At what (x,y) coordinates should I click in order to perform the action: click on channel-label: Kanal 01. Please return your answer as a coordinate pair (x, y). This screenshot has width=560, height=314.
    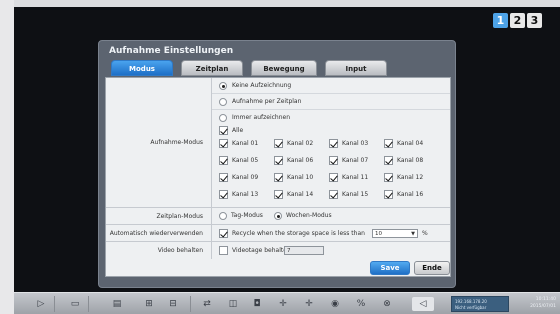
    Looking at the image, I should click on (245, 143).